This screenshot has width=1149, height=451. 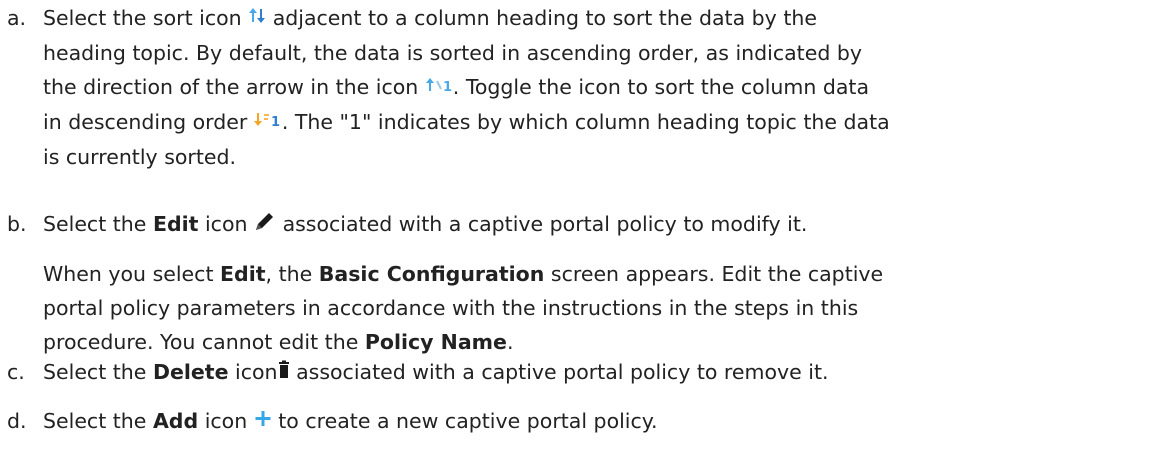 I want to click on plus-icon, so click(x=263, y=422).